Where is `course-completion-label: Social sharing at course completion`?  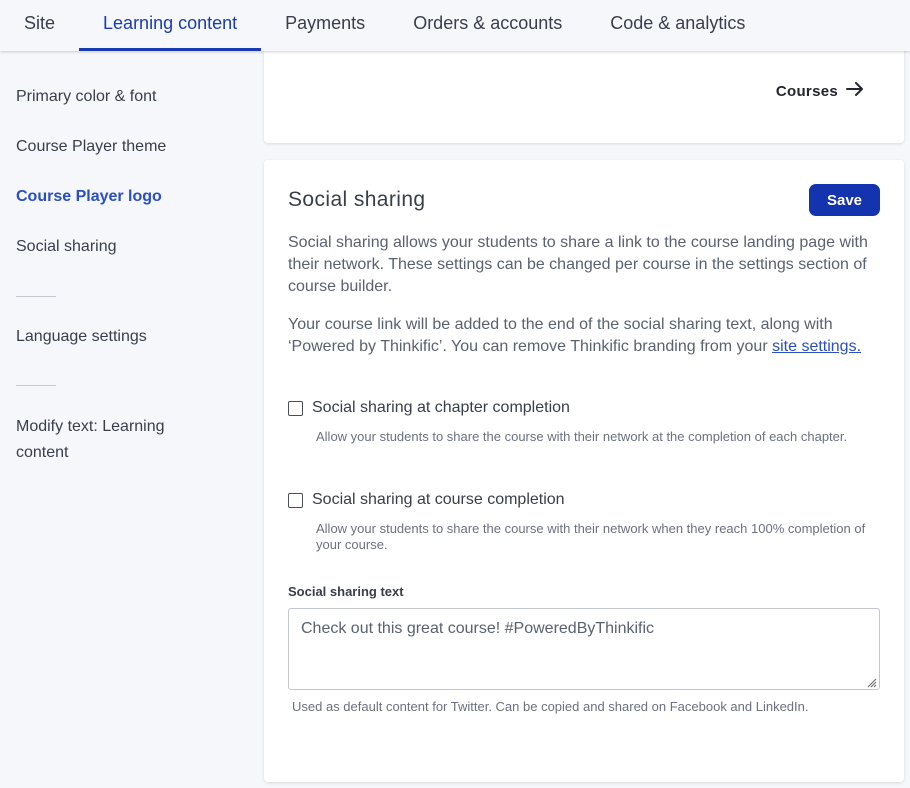
course-completion-label: Social sharing at course completion is located at coordinates (438, 500).